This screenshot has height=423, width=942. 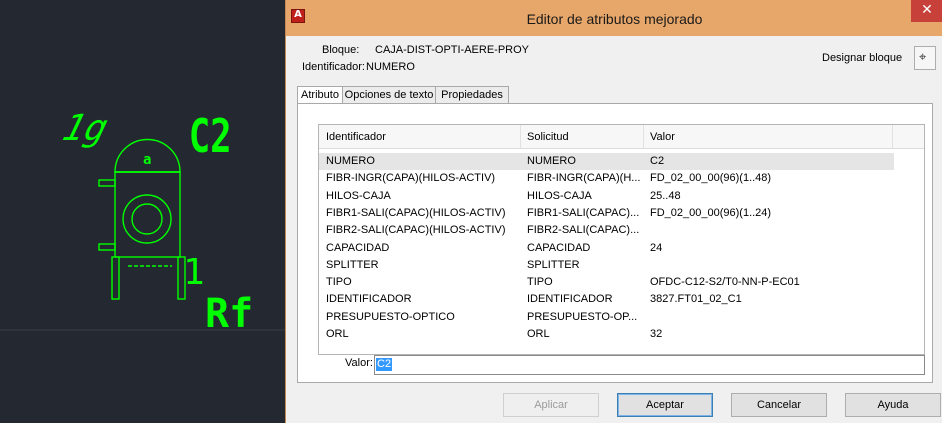 What do you see at coordinates (582, 137) in the screenshot?
I see `column-header-prompt: Solicitud` at bounding box center [582, 137].